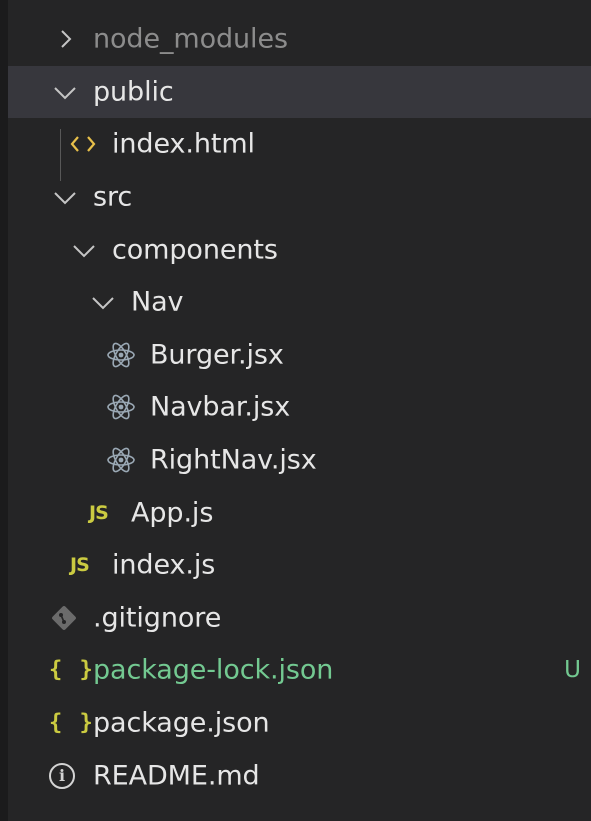 This screenshot has width=591, height=821. What do you see at coordinates (62, 775) in the screenshot?
I see `info-icon: i` at bounding box center [62, 775].